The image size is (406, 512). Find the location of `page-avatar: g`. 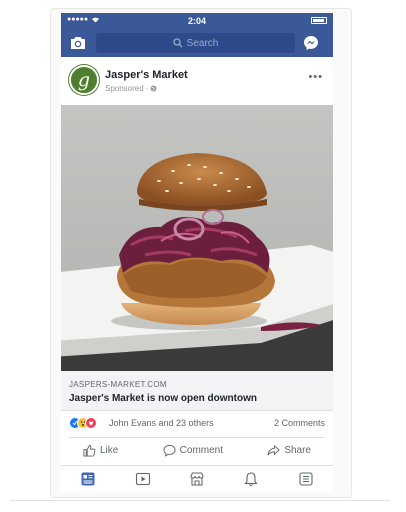

page-avatar: g is located at coordinates (84, 80).